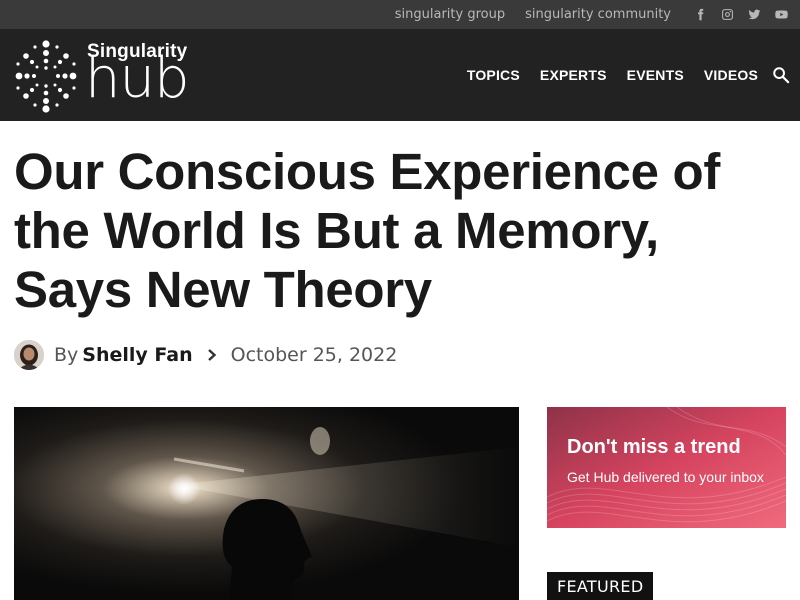 This screenshot has width=800, height=600. Describe the element at coordinates (781, 75) in the screenshot. I see `search-icon` at that location.